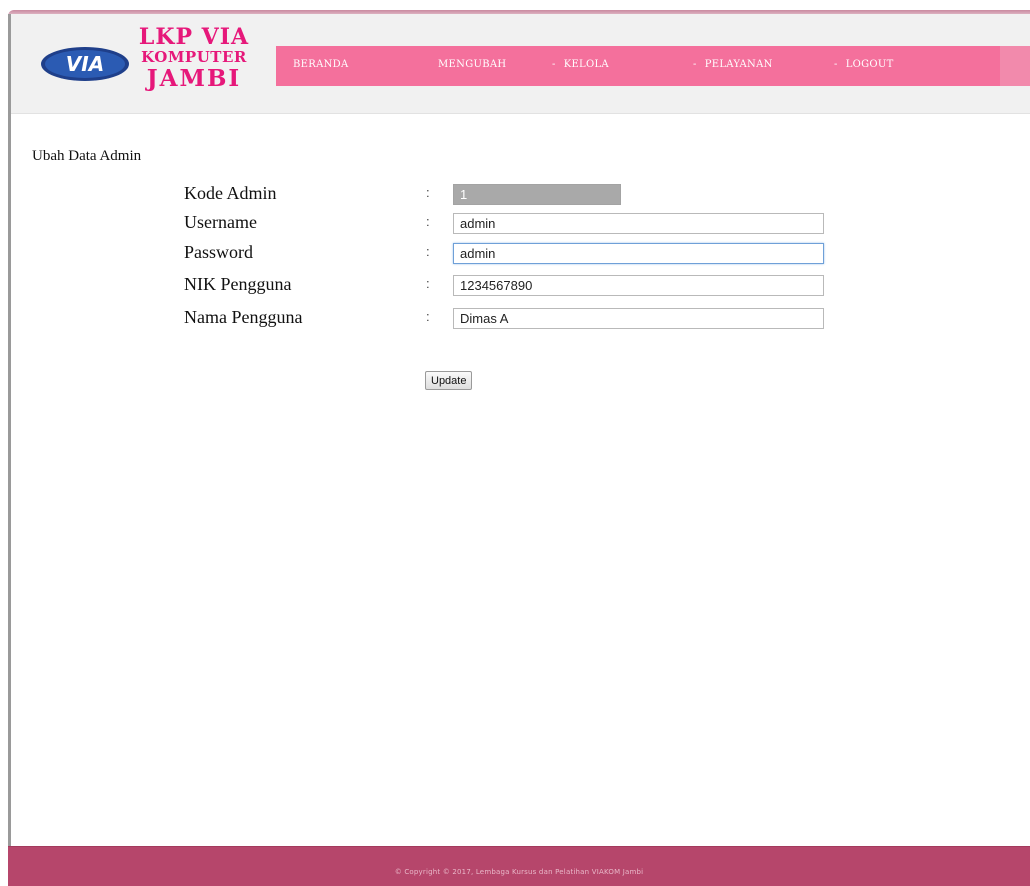 This screenshot has width=1030, height=886. Describe the element at coordinates (194, 37) in the screenshot. I see `logo-line-1: LKP VIA` at that location.